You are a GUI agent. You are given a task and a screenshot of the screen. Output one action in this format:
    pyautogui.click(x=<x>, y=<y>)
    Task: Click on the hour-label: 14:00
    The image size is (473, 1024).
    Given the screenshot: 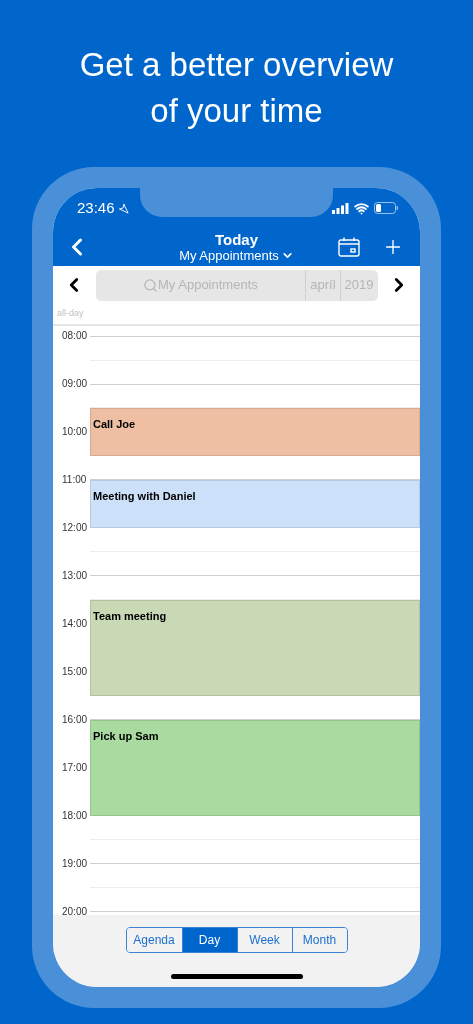 What is the action you would take?
    pyautogui.click(x=75, y=624)
    